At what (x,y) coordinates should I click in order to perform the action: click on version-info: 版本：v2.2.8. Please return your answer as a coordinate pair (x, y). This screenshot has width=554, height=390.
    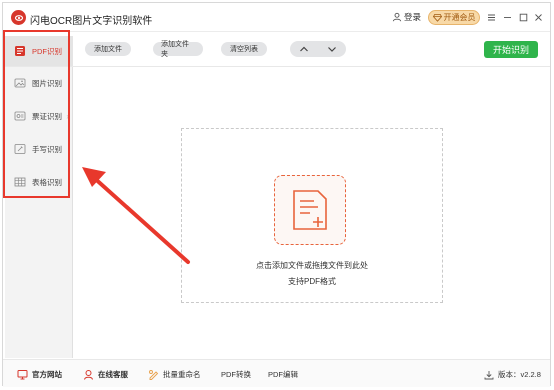
    Looking at the image, I should click on (512, 374).